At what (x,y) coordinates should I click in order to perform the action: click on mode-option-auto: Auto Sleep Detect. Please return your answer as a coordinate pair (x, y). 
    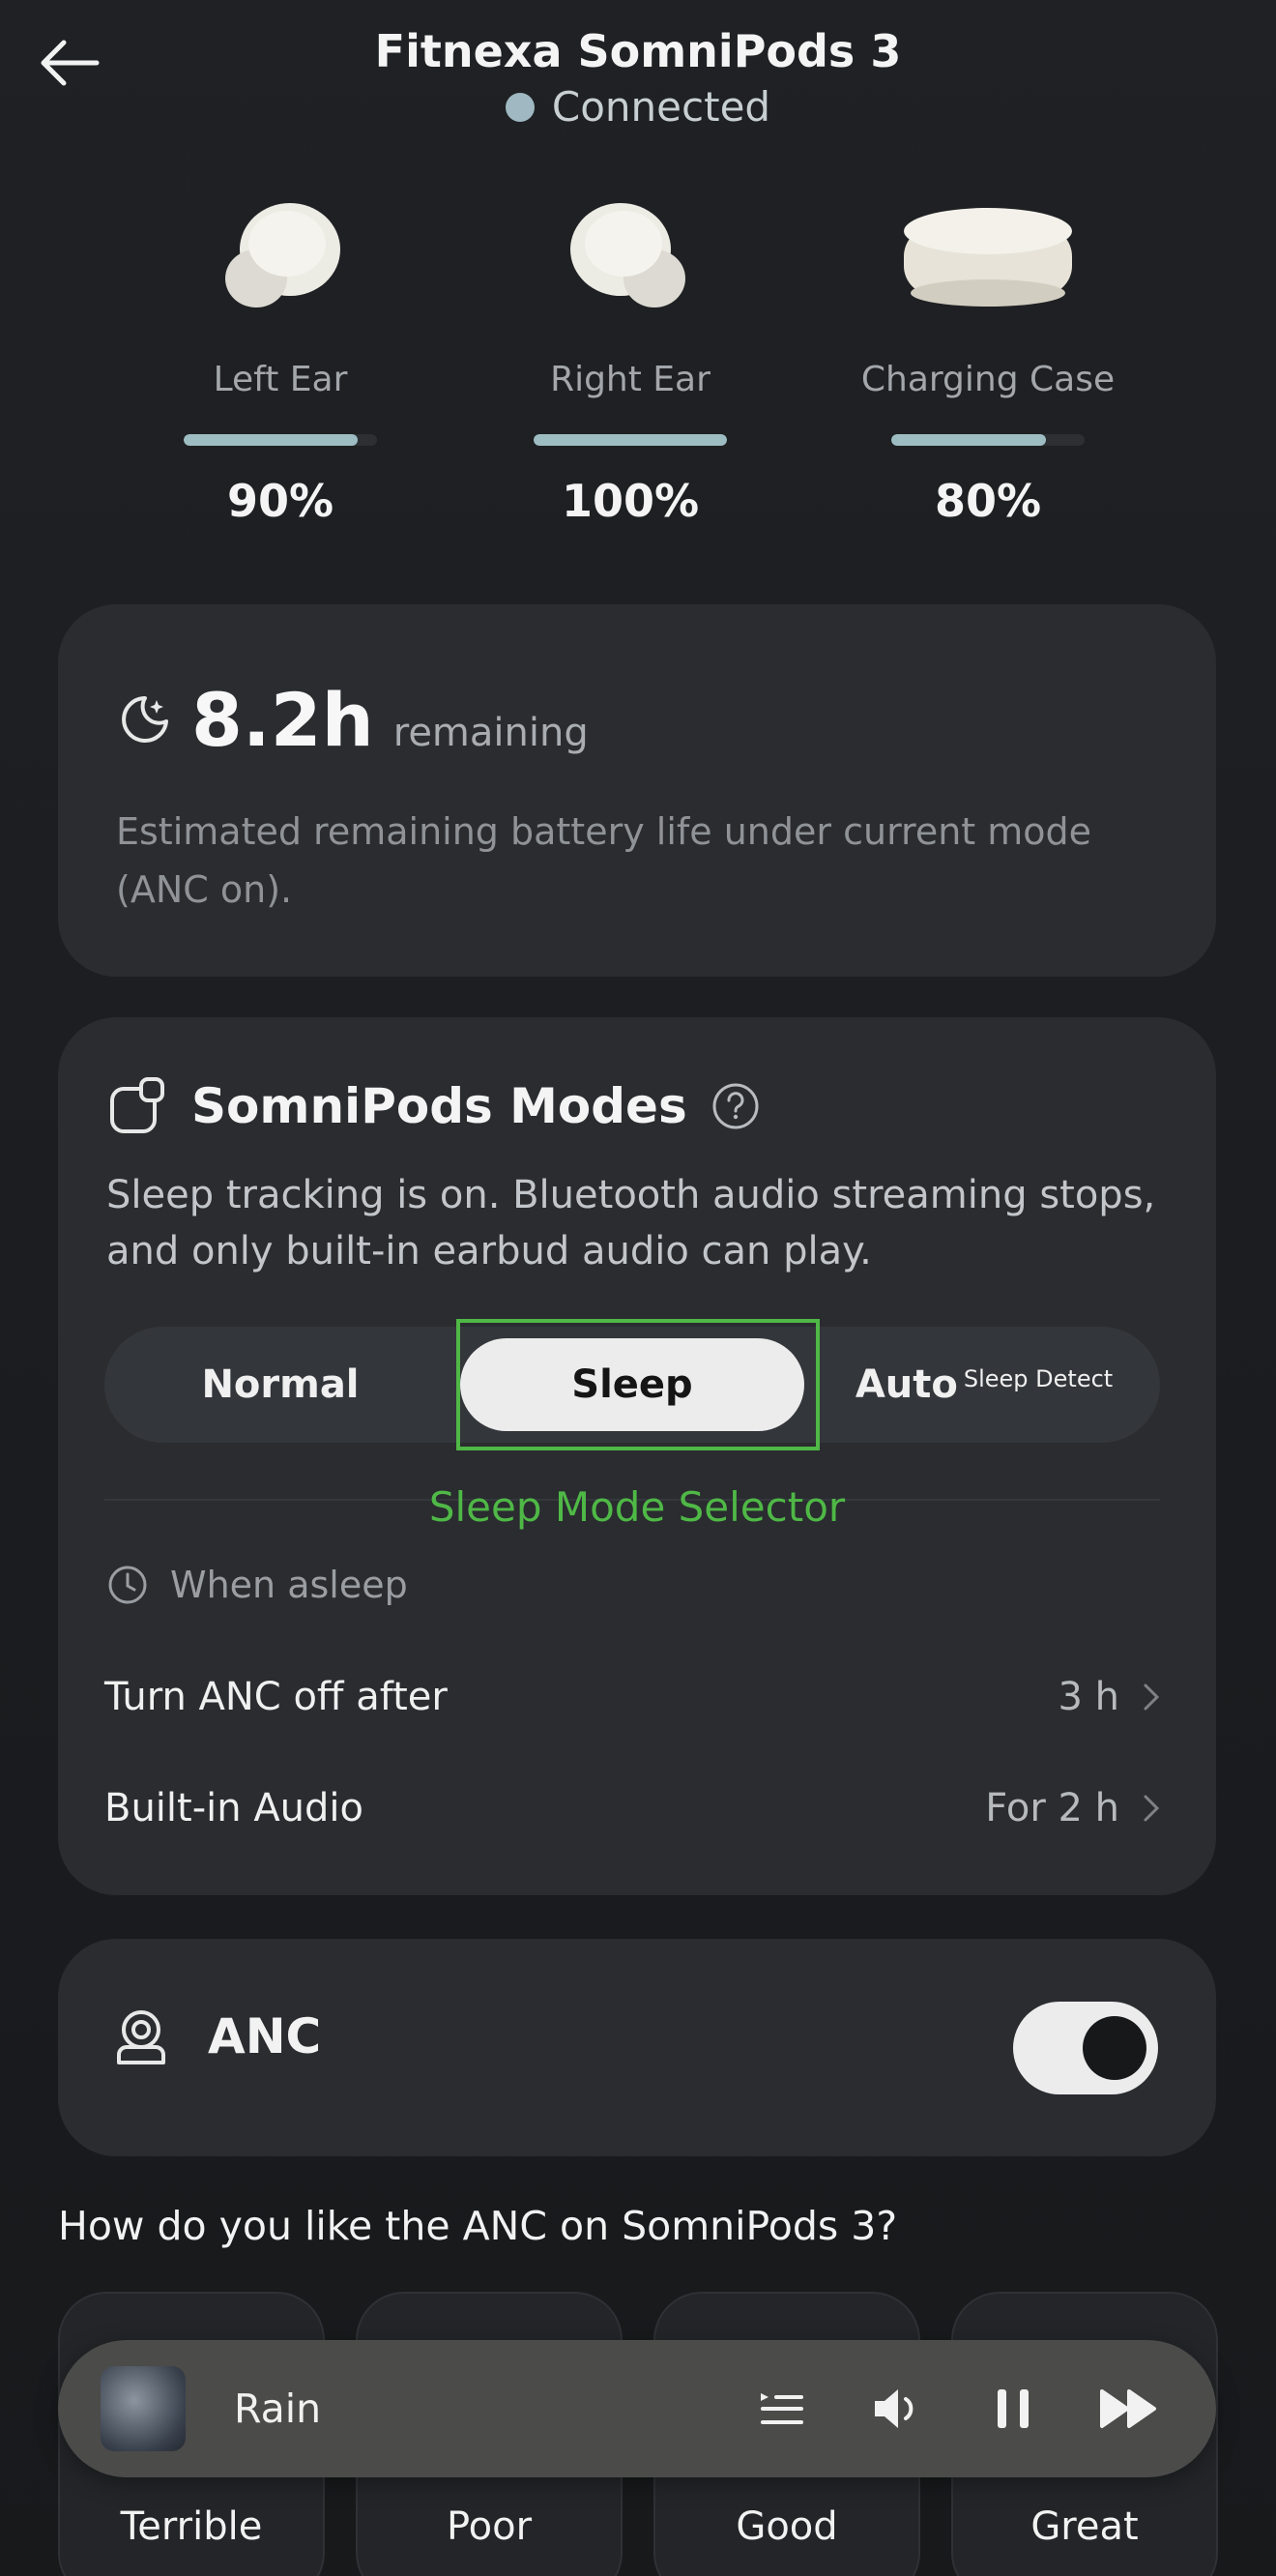
    Looking at the image, I should click on (984, 1385).